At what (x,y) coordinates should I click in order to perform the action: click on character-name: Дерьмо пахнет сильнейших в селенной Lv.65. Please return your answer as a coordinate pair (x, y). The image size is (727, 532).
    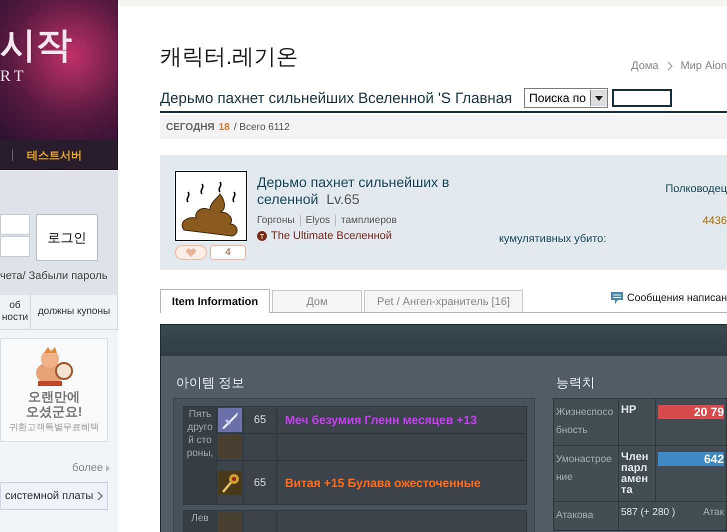
    Looking at the image, I should click on (353, 191).